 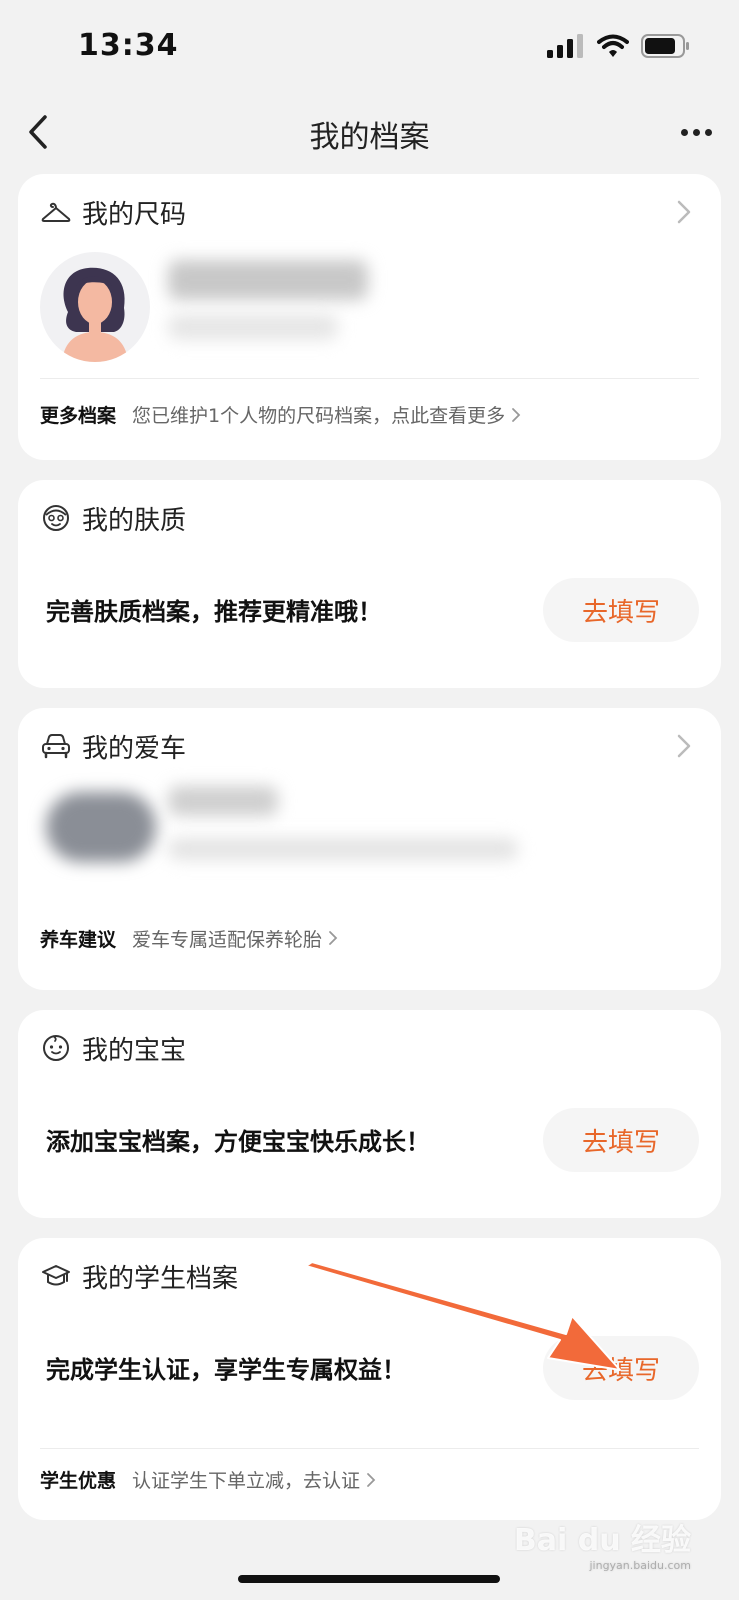 What do you see at coordinates (369, 212) in the screenshot?
I see `size-card-header: 我的尺码` at bounding box center [369, 212].